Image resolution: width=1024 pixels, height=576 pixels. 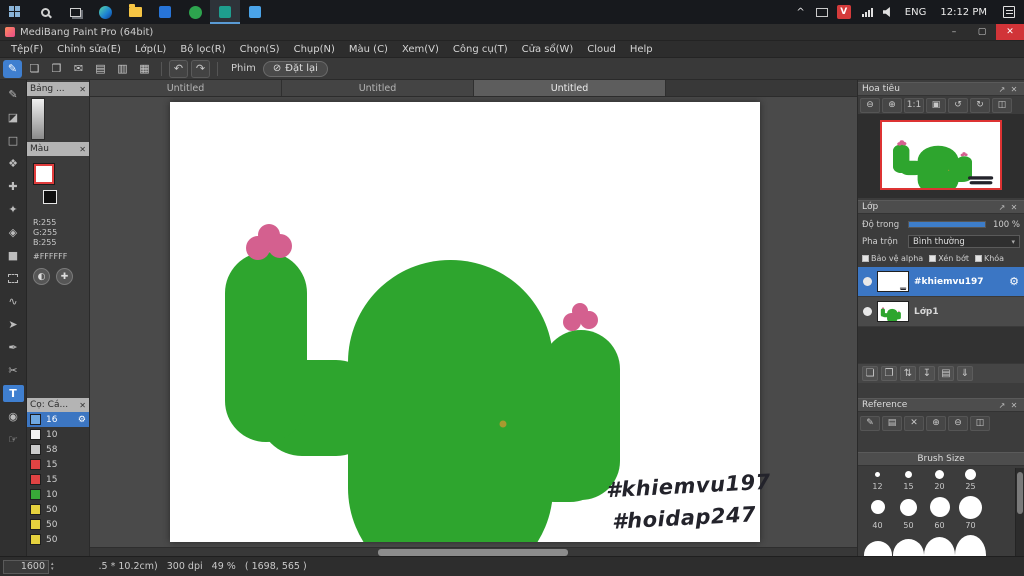 I want to click on menu-bo-loc: Bộ lọc(R), so click(x=202, y=49).